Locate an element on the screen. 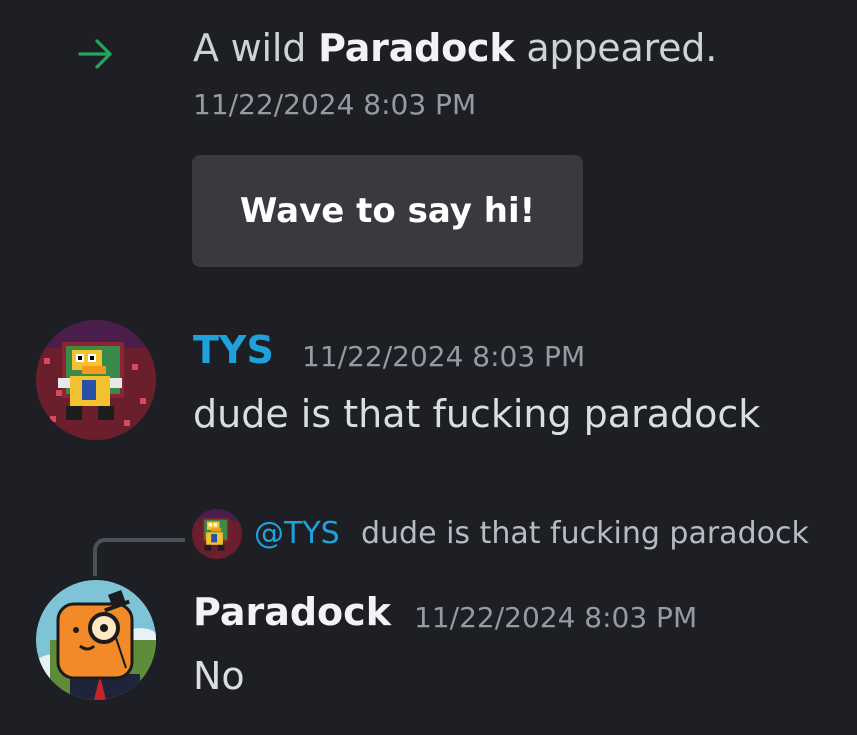 The image size is (857, 735). join-message-text: A wild Paradock appeared. is located at coordinates (455, 48).